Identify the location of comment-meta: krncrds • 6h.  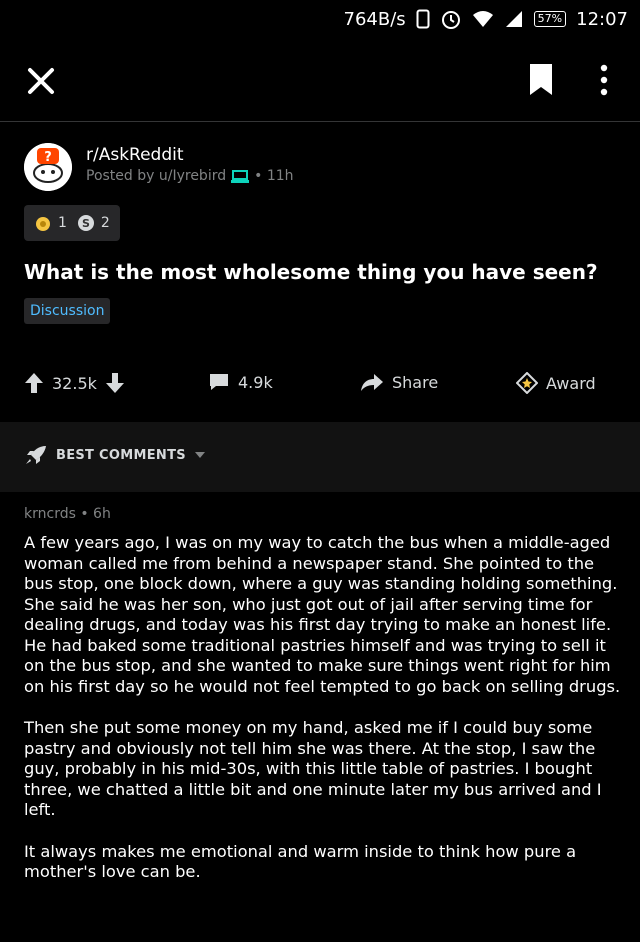
(67, 514).